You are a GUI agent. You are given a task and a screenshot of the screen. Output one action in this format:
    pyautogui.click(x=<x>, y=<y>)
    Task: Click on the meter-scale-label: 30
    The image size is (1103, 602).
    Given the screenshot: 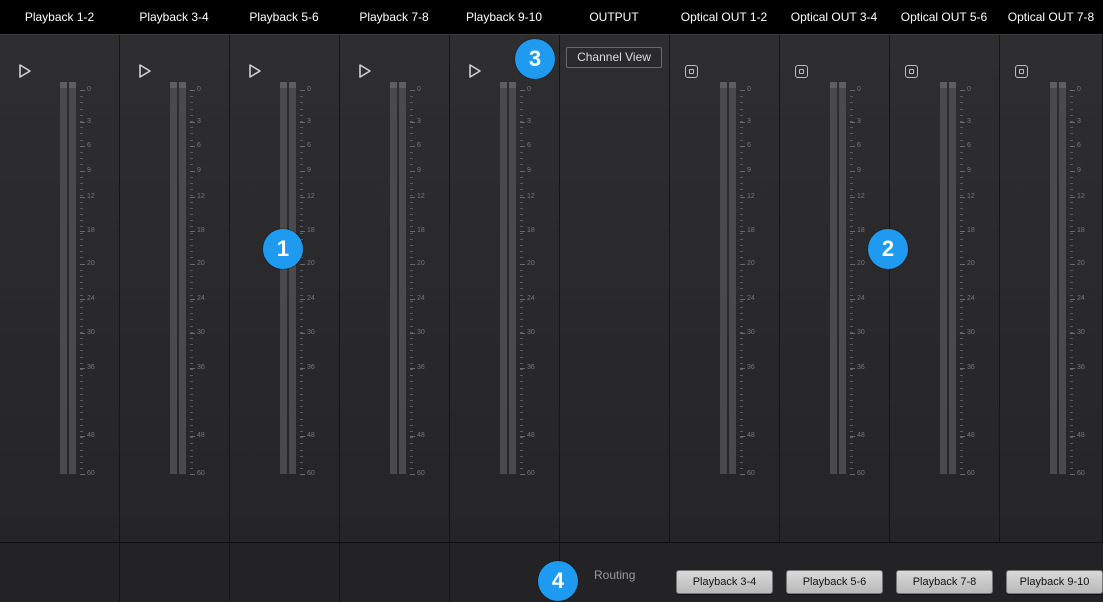 What is the action you would take?
    pyautogui.click(x=421, y=332)
    